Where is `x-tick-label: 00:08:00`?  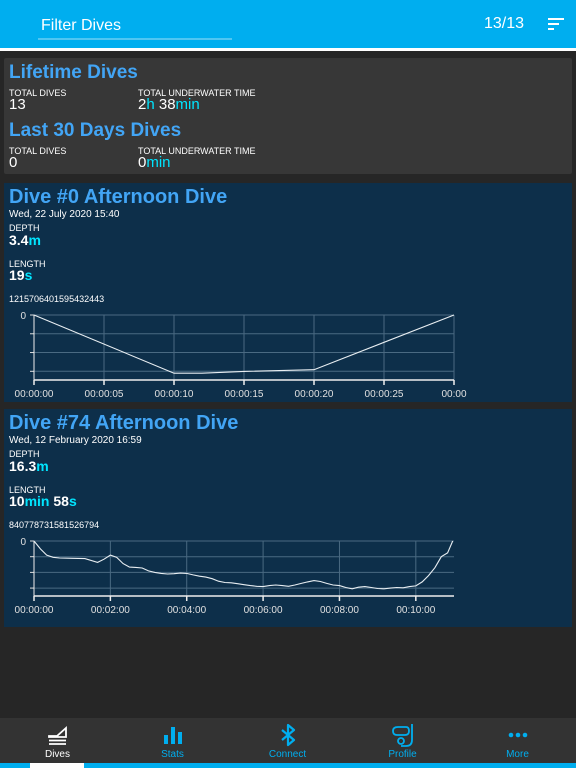 x-tick-label: 00:08:00 is located at coordinates (339, 610).